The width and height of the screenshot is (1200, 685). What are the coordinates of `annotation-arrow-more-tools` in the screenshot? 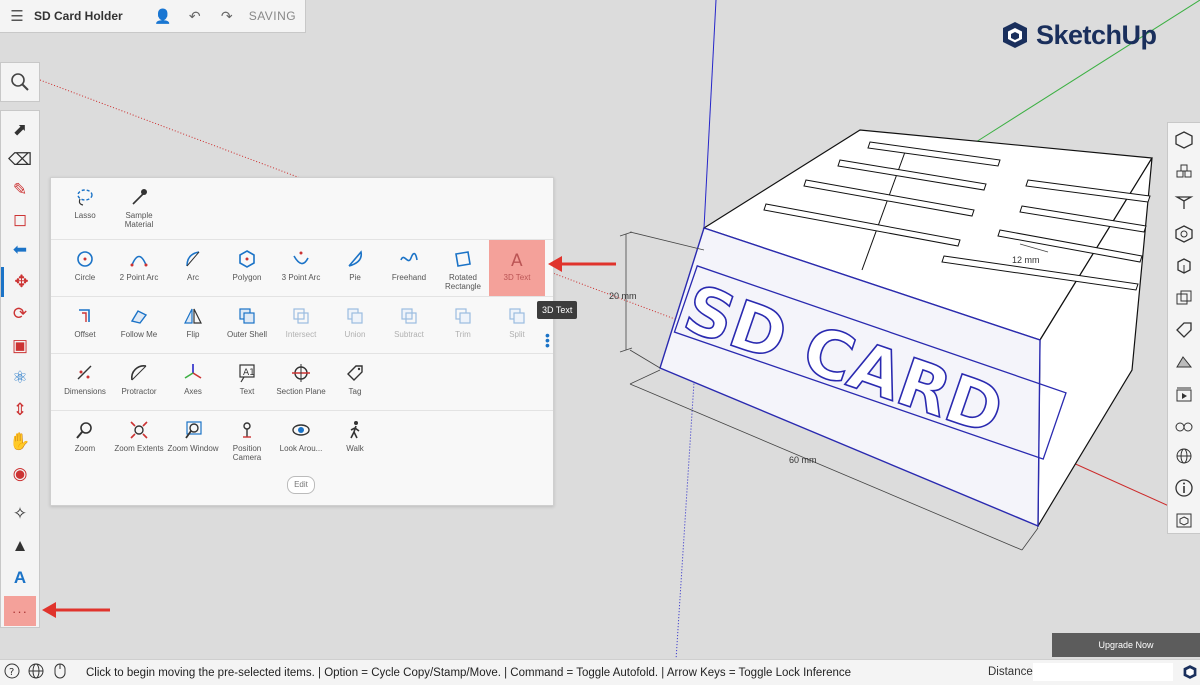 It's located at (76, 610).